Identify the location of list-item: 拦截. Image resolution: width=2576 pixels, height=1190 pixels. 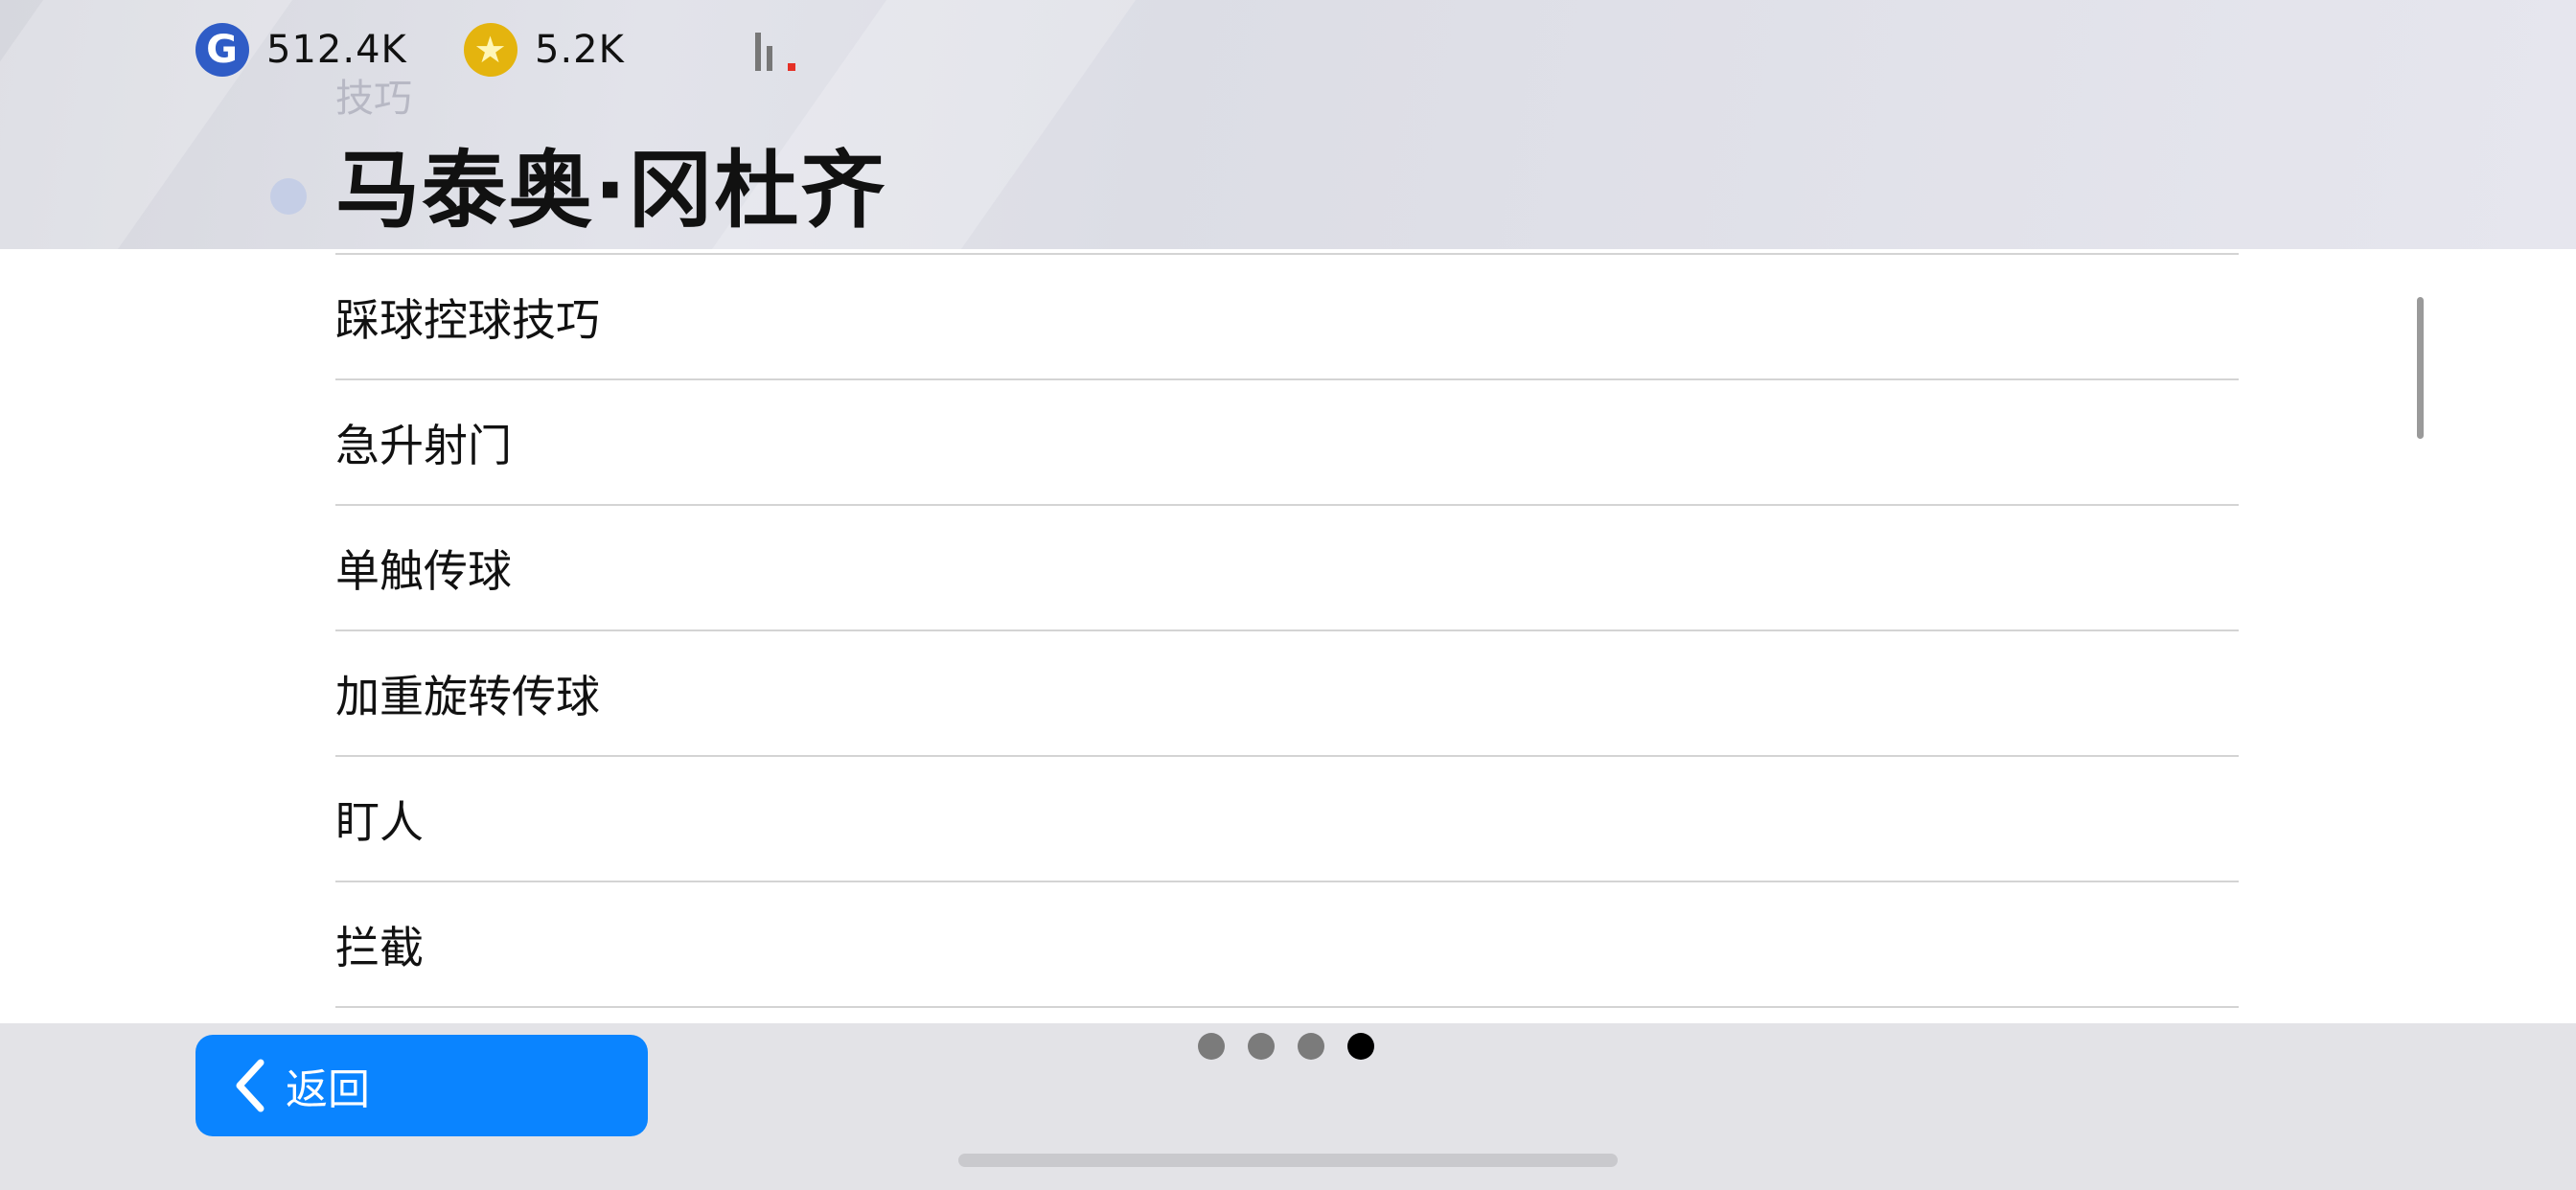
(1287, 945).